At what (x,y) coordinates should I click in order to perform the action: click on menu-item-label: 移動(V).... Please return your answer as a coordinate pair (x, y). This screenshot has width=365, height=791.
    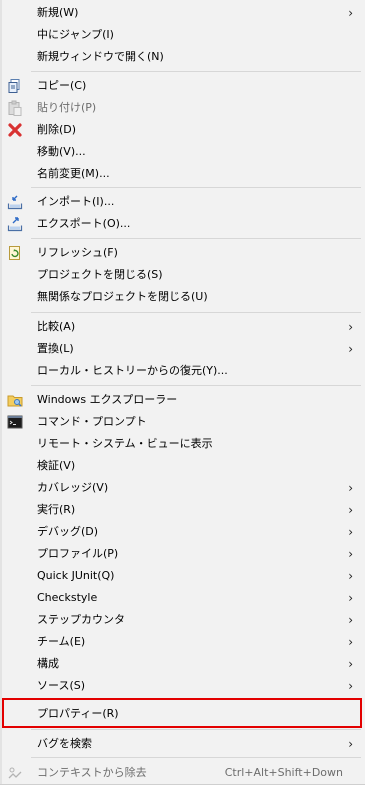
    Looking at the image, I should click on (61, 151).